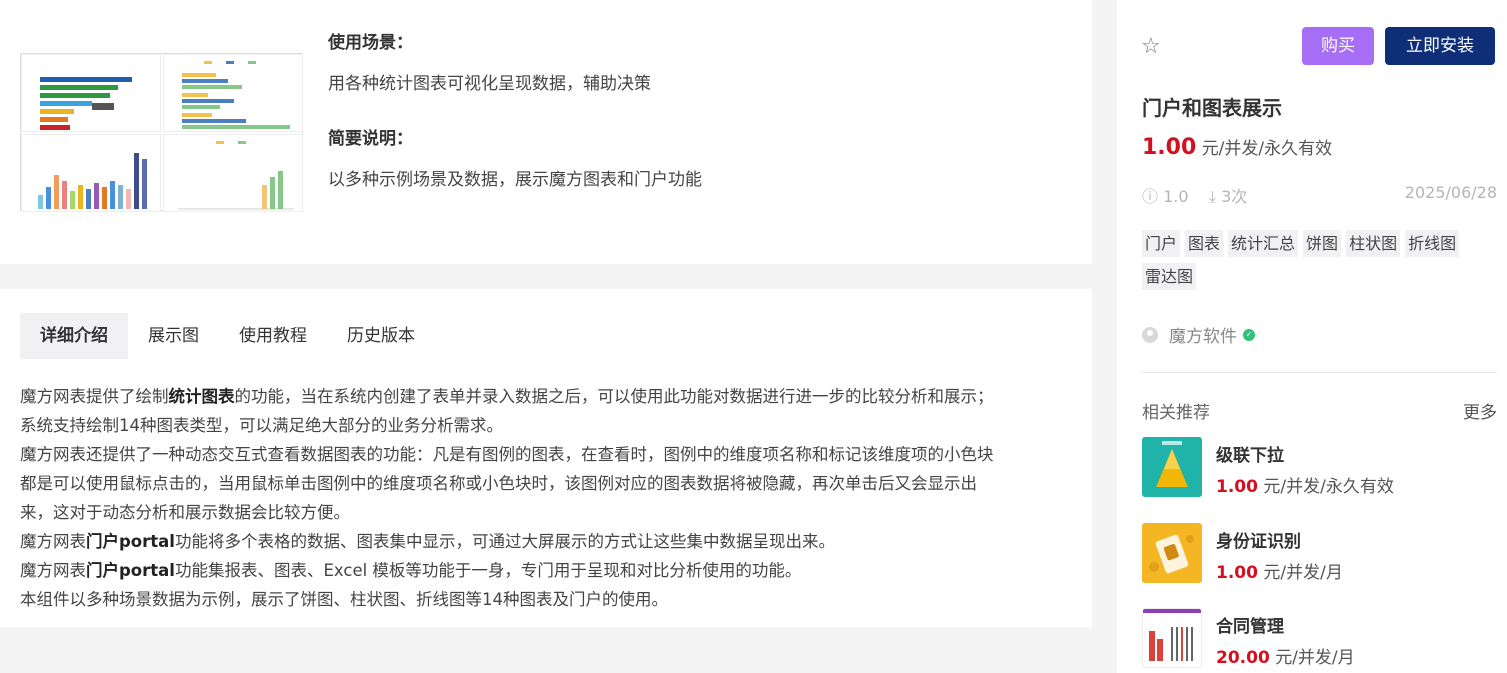 Image resolution: width=1507 pixels, height=673 pixels. I want to click on detail-tabs: 详细介绍 展示图 使用教程 历史版本, so click(227, 336).